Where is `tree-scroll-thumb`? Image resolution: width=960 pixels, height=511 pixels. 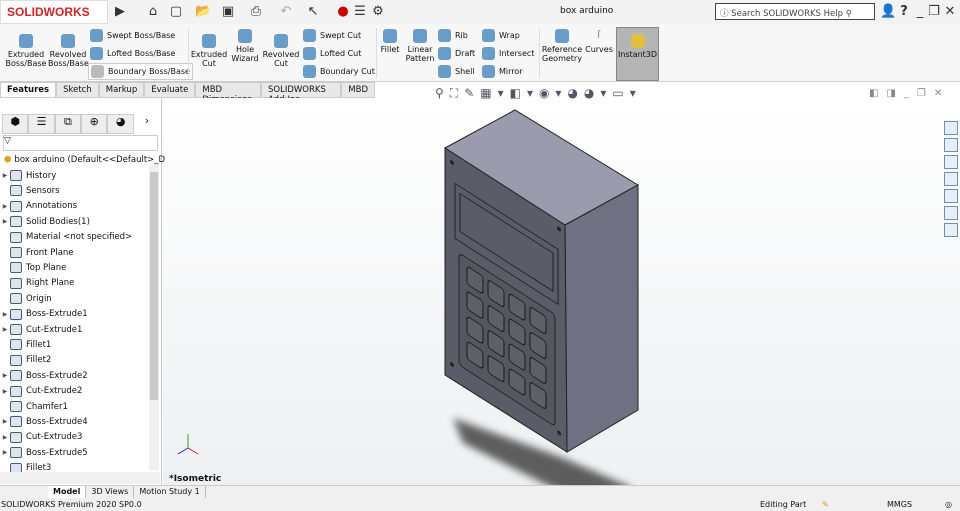
tree-scroll-thumb is located at coordinates (154, 286).